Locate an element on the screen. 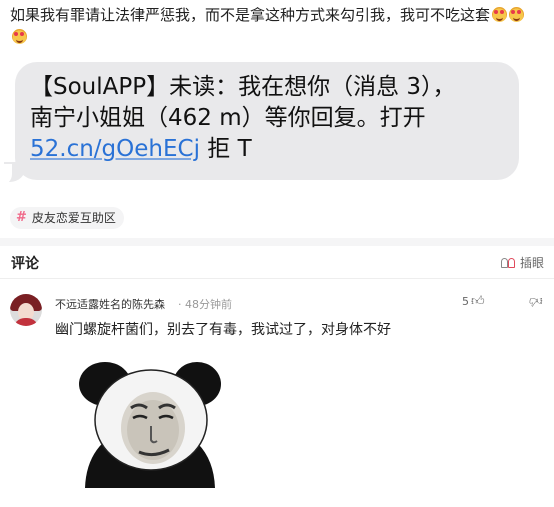  insert-eye-button: 插眼 is located at coordinates (522, 262).